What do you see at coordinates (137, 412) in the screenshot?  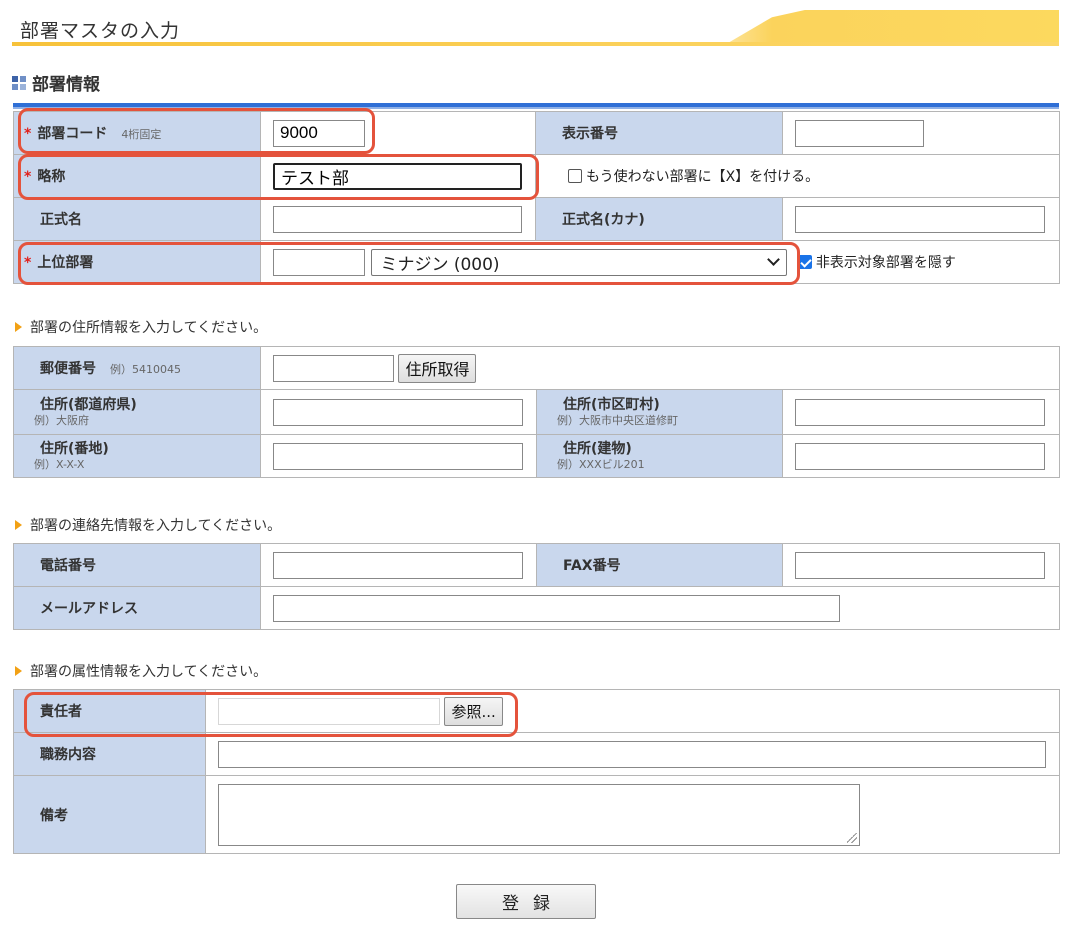 I see `pref-label: 住所(都道府県) 例）大阪府` at bounding box center [137, 412].